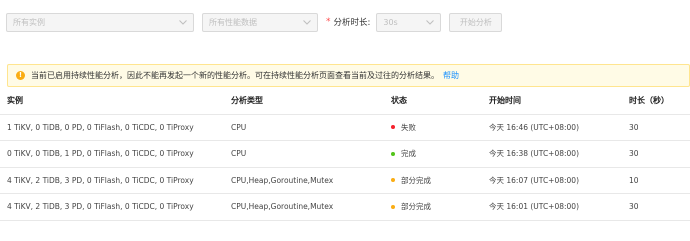 This screenshot has height=241, width=690. What do you see at coordinates (408, 154) in the screenshot?
I see `status-text: 完成` at bounding box center [408, 154].